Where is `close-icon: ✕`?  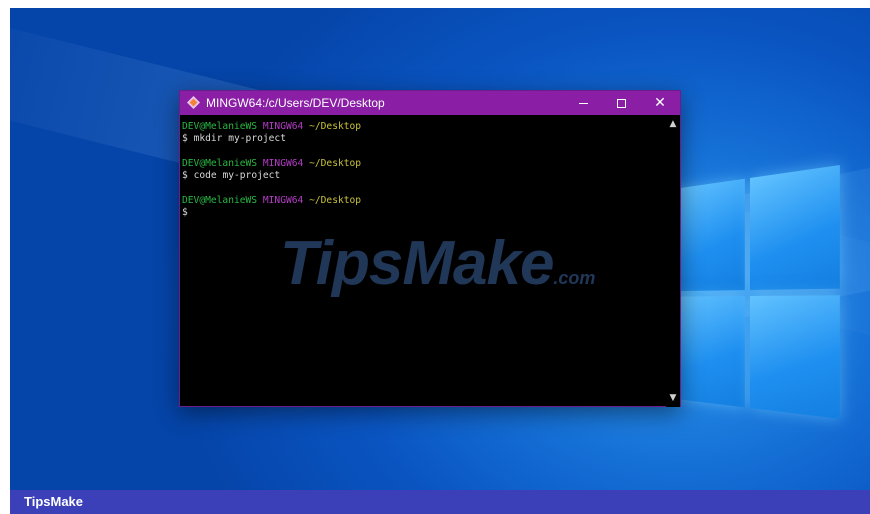 close-icon: ✕ is located at coordinates (660, 103).